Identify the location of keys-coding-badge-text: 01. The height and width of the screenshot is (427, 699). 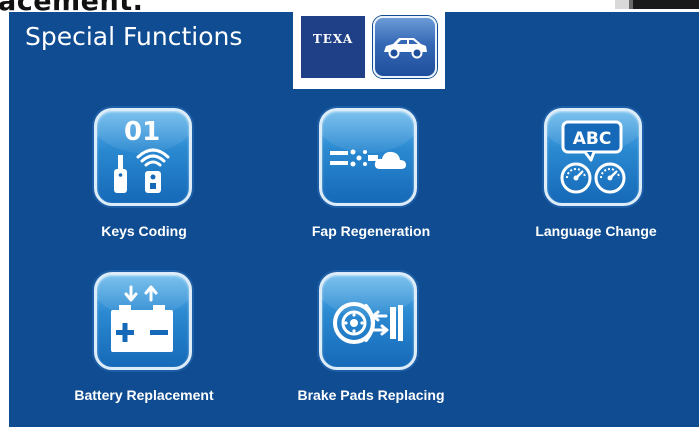
(142, 132).